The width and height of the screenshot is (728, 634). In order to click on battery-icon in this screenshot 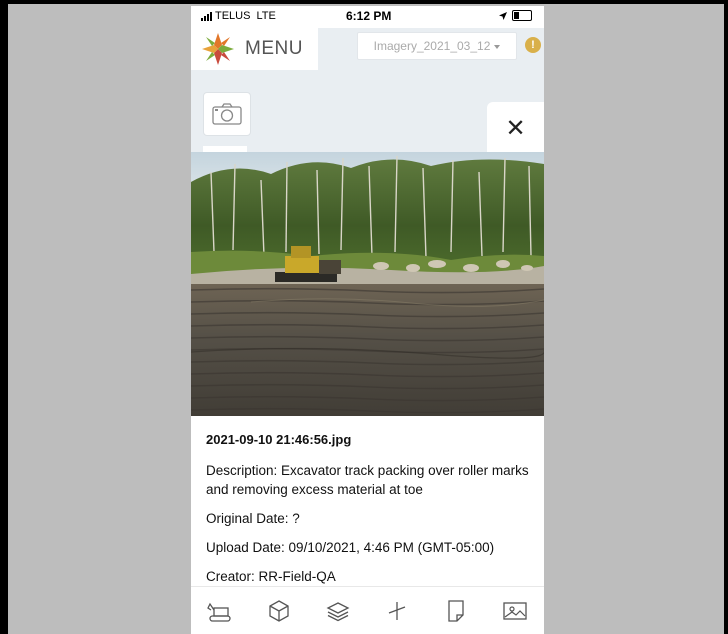, I will do `click(522, 15)`.